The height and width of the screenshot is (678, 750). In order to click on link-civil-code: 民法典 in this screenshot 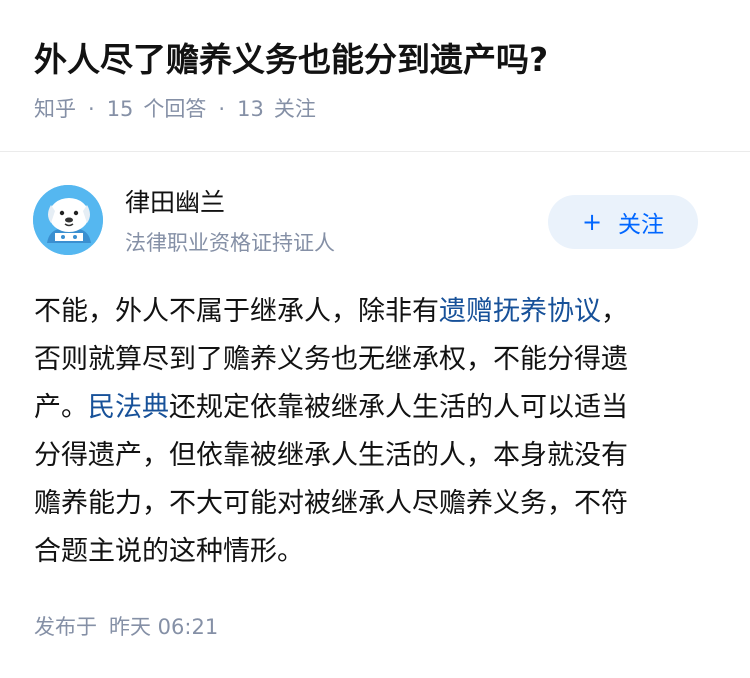, I will do `click(128, 407)`.